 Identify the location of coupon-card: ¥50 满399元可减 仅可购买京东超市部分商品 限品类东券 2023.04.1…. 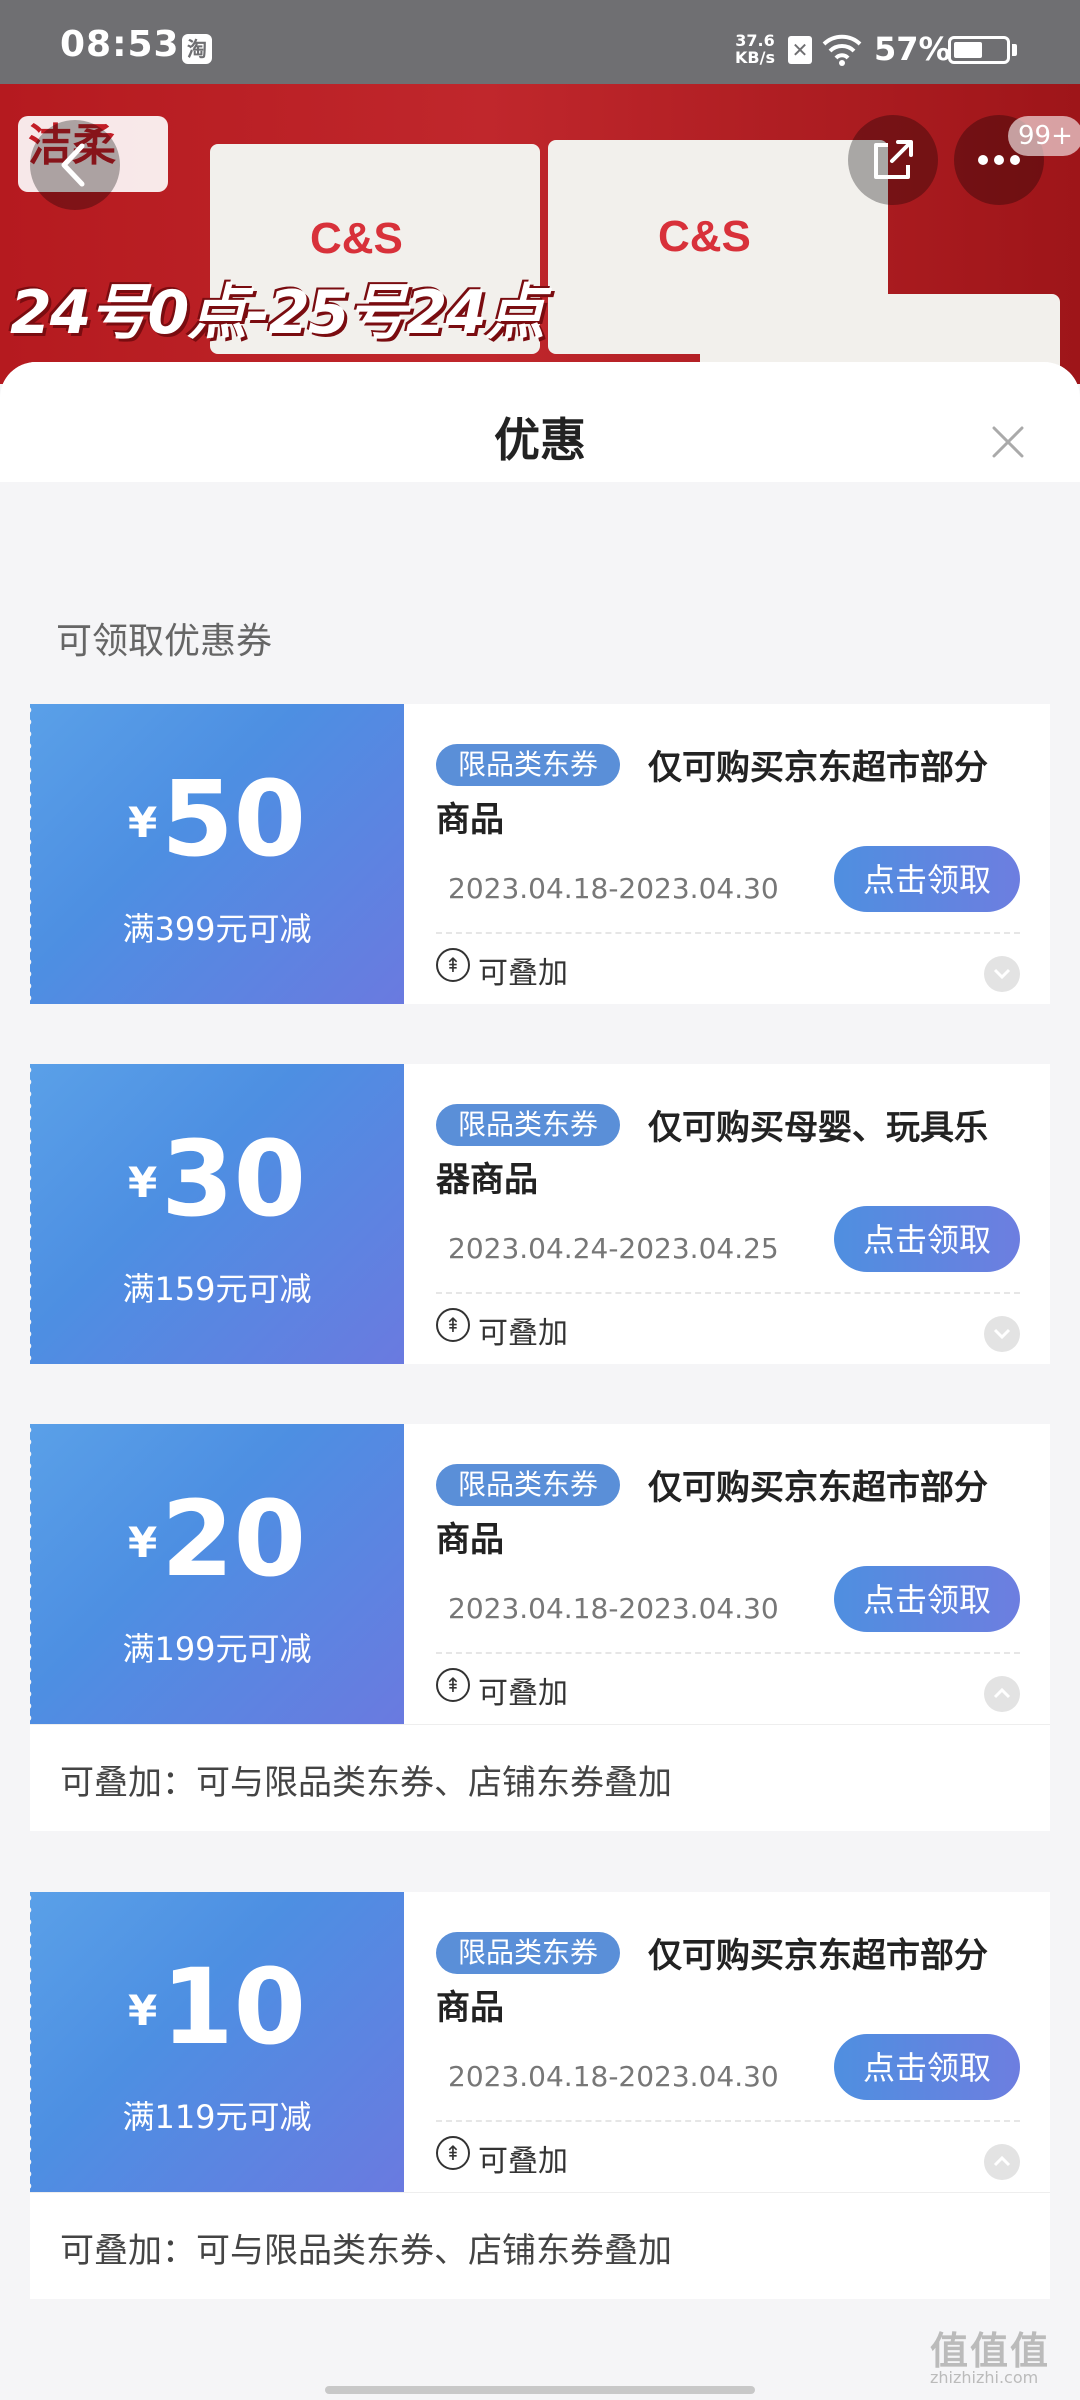
(539, 854).